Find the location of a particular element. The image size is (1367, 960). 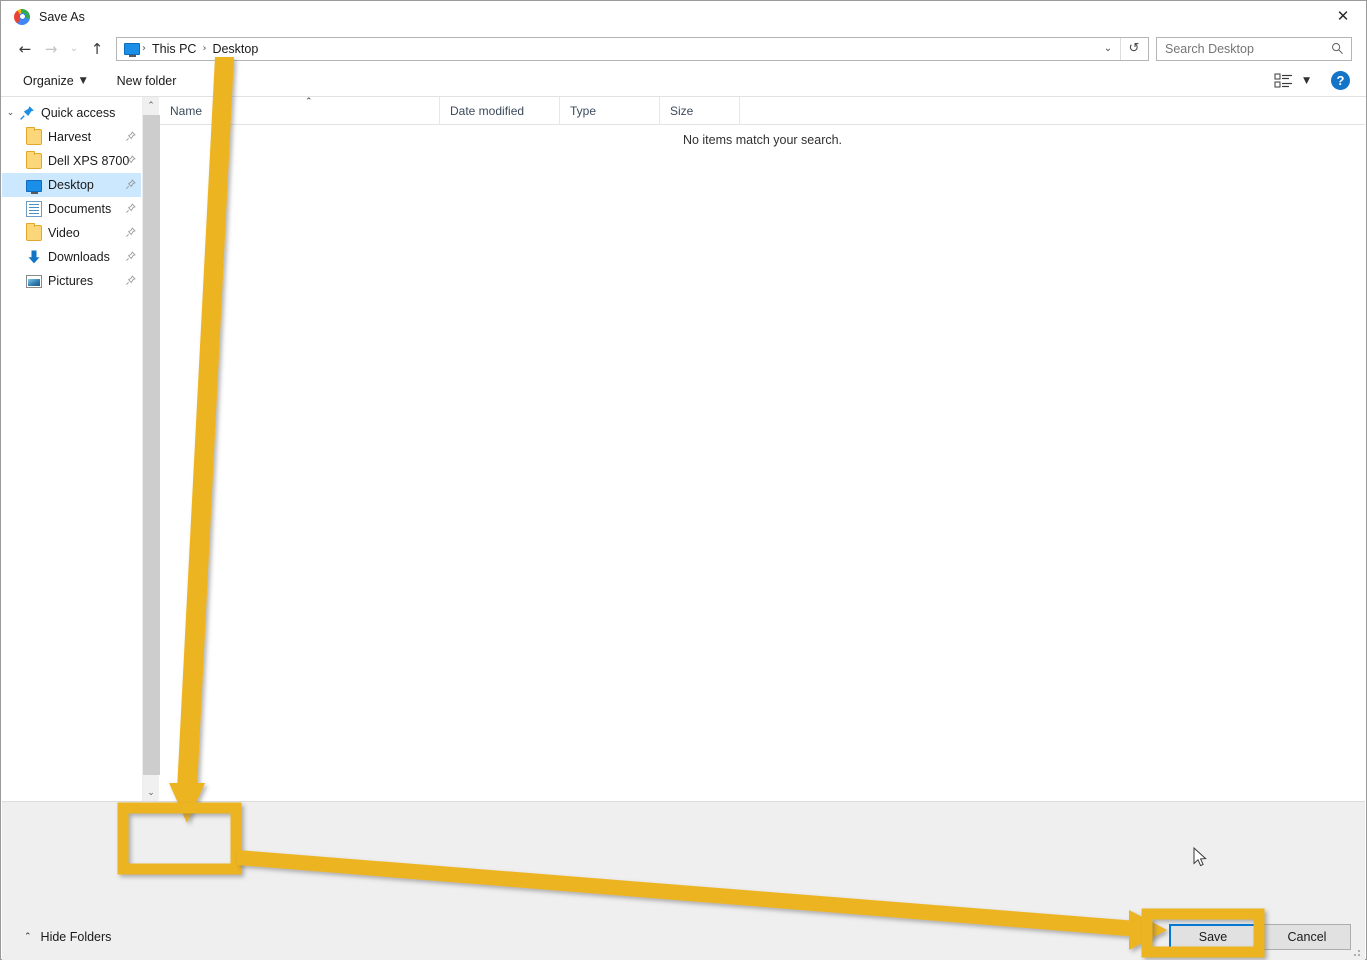

refresh-icon: ↺ is located at coordinates (1133, 48).